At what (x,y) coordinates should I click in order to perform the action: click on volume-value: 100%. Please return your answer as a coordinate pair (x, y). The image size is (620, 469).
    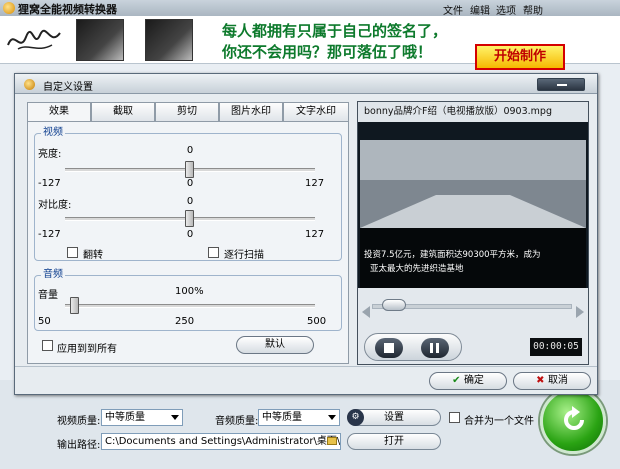
    Looking at the image, I should click on (189, 291).